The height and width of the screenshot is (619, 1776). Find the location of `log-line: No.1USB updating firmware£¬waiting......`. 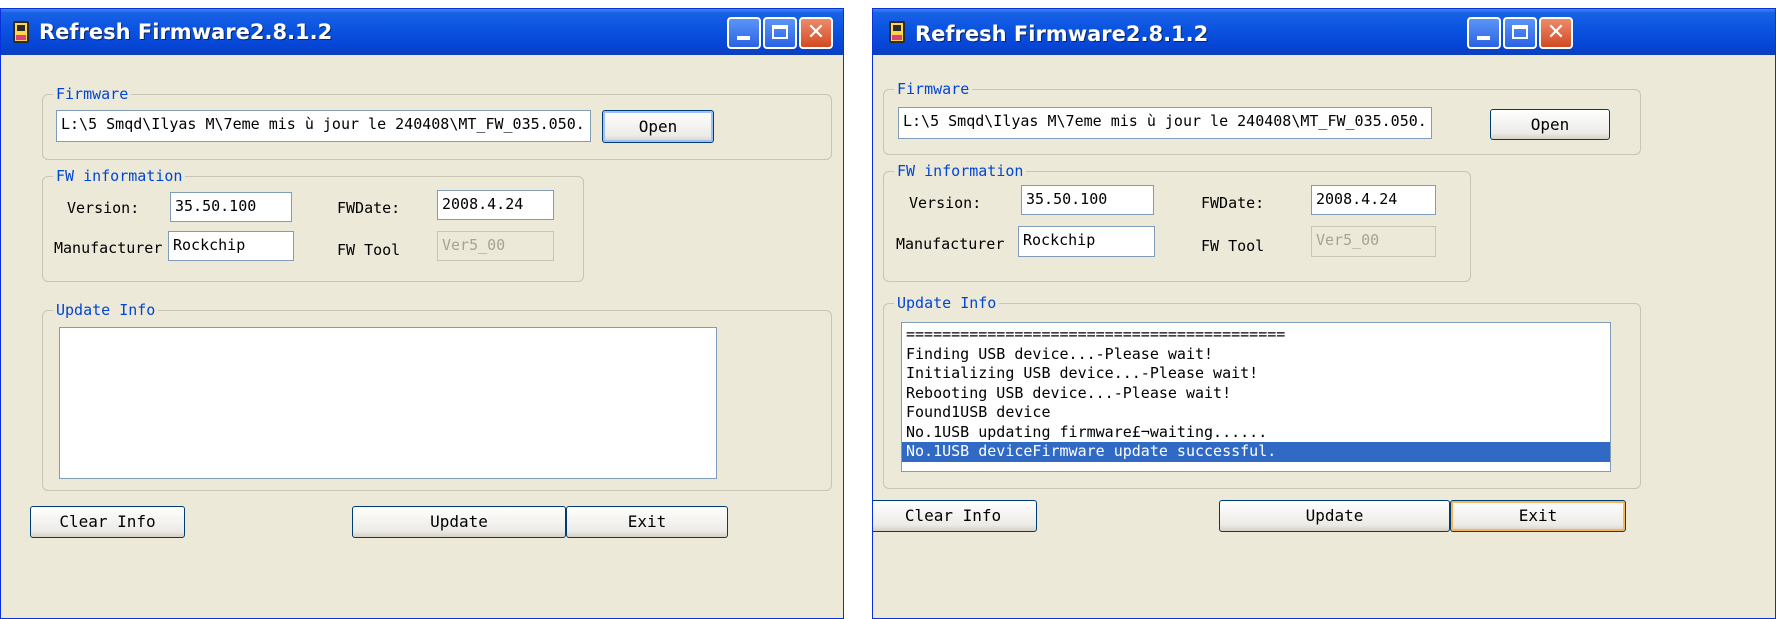

log-line: No.1USB updating firmware£¬waiting...... is located at coordinates (1087, 431).